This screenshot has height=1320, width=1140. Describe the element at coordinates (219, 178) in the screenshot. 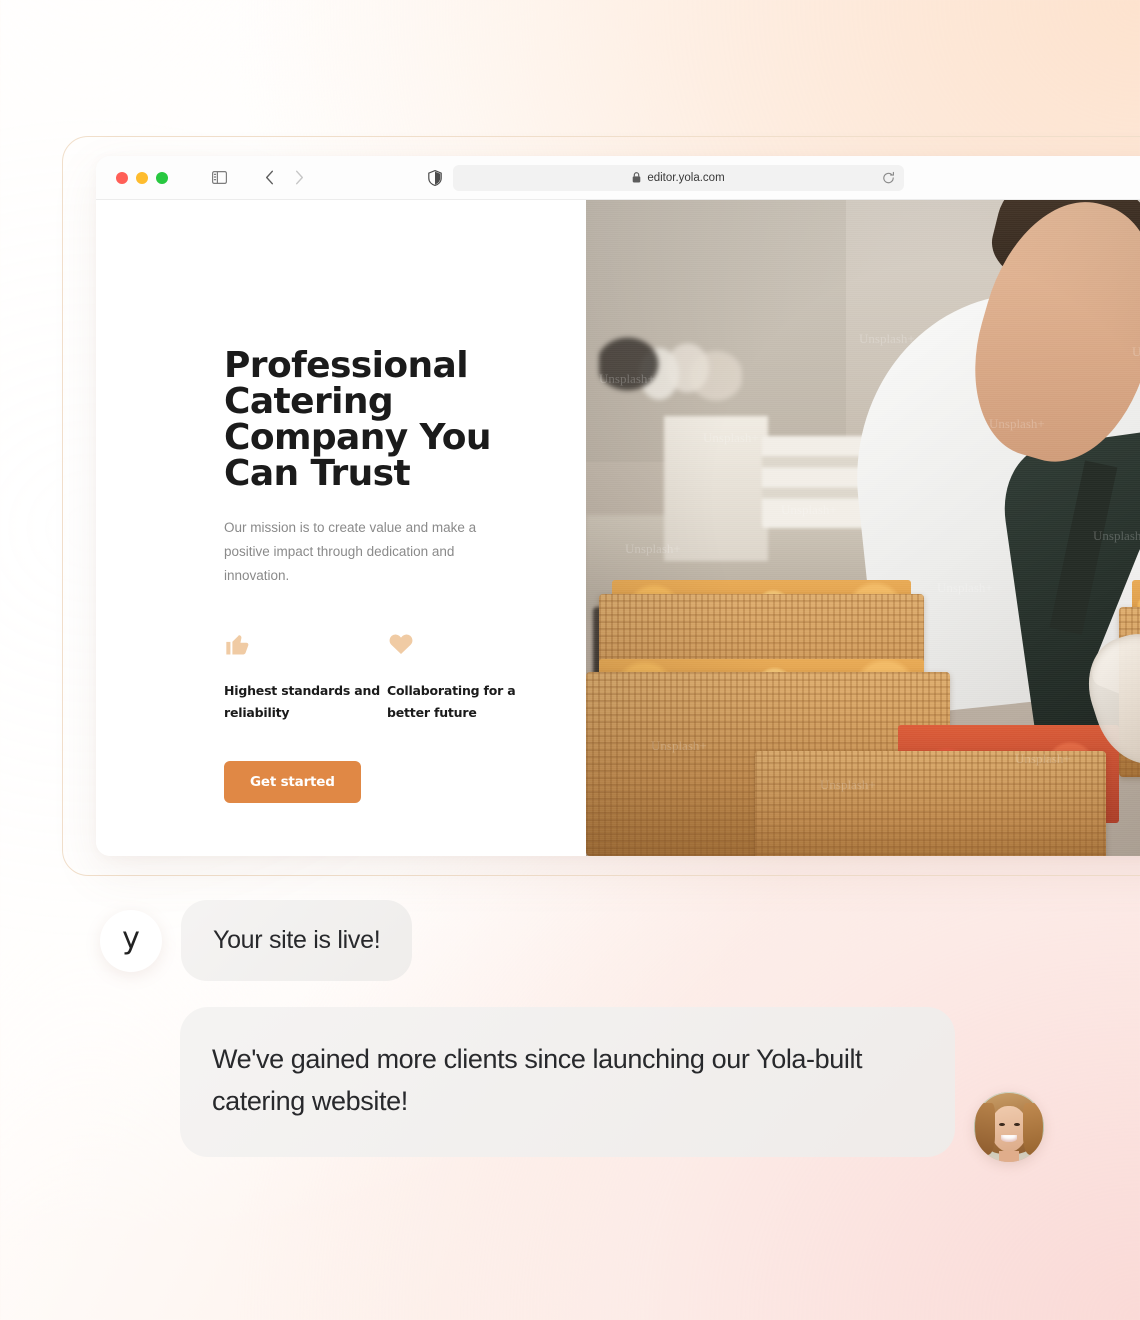

I see `sidebar-toggle-icon` at that location.